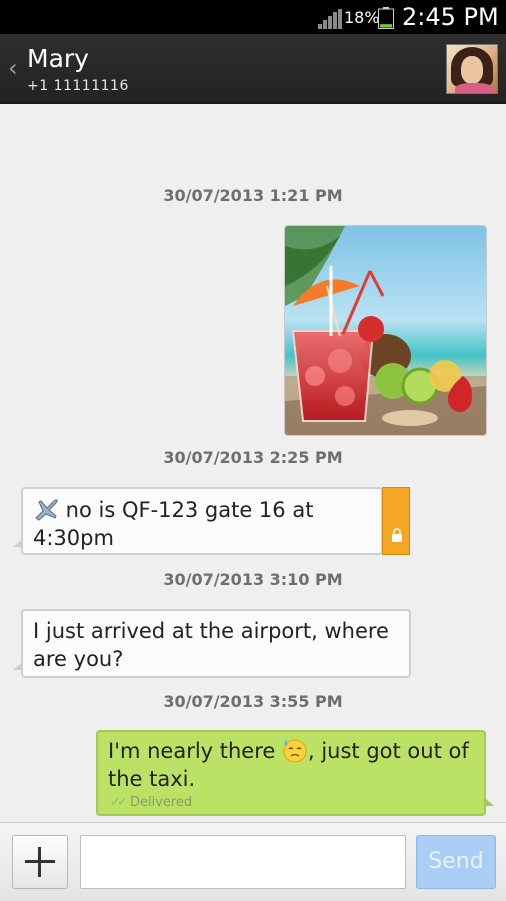 The width and height of the screenshot is (506, 901). What do you see at coordinates (58, 58) in the screenshot?
I see `contact-name: Mary` at bounding box center [58, 58].